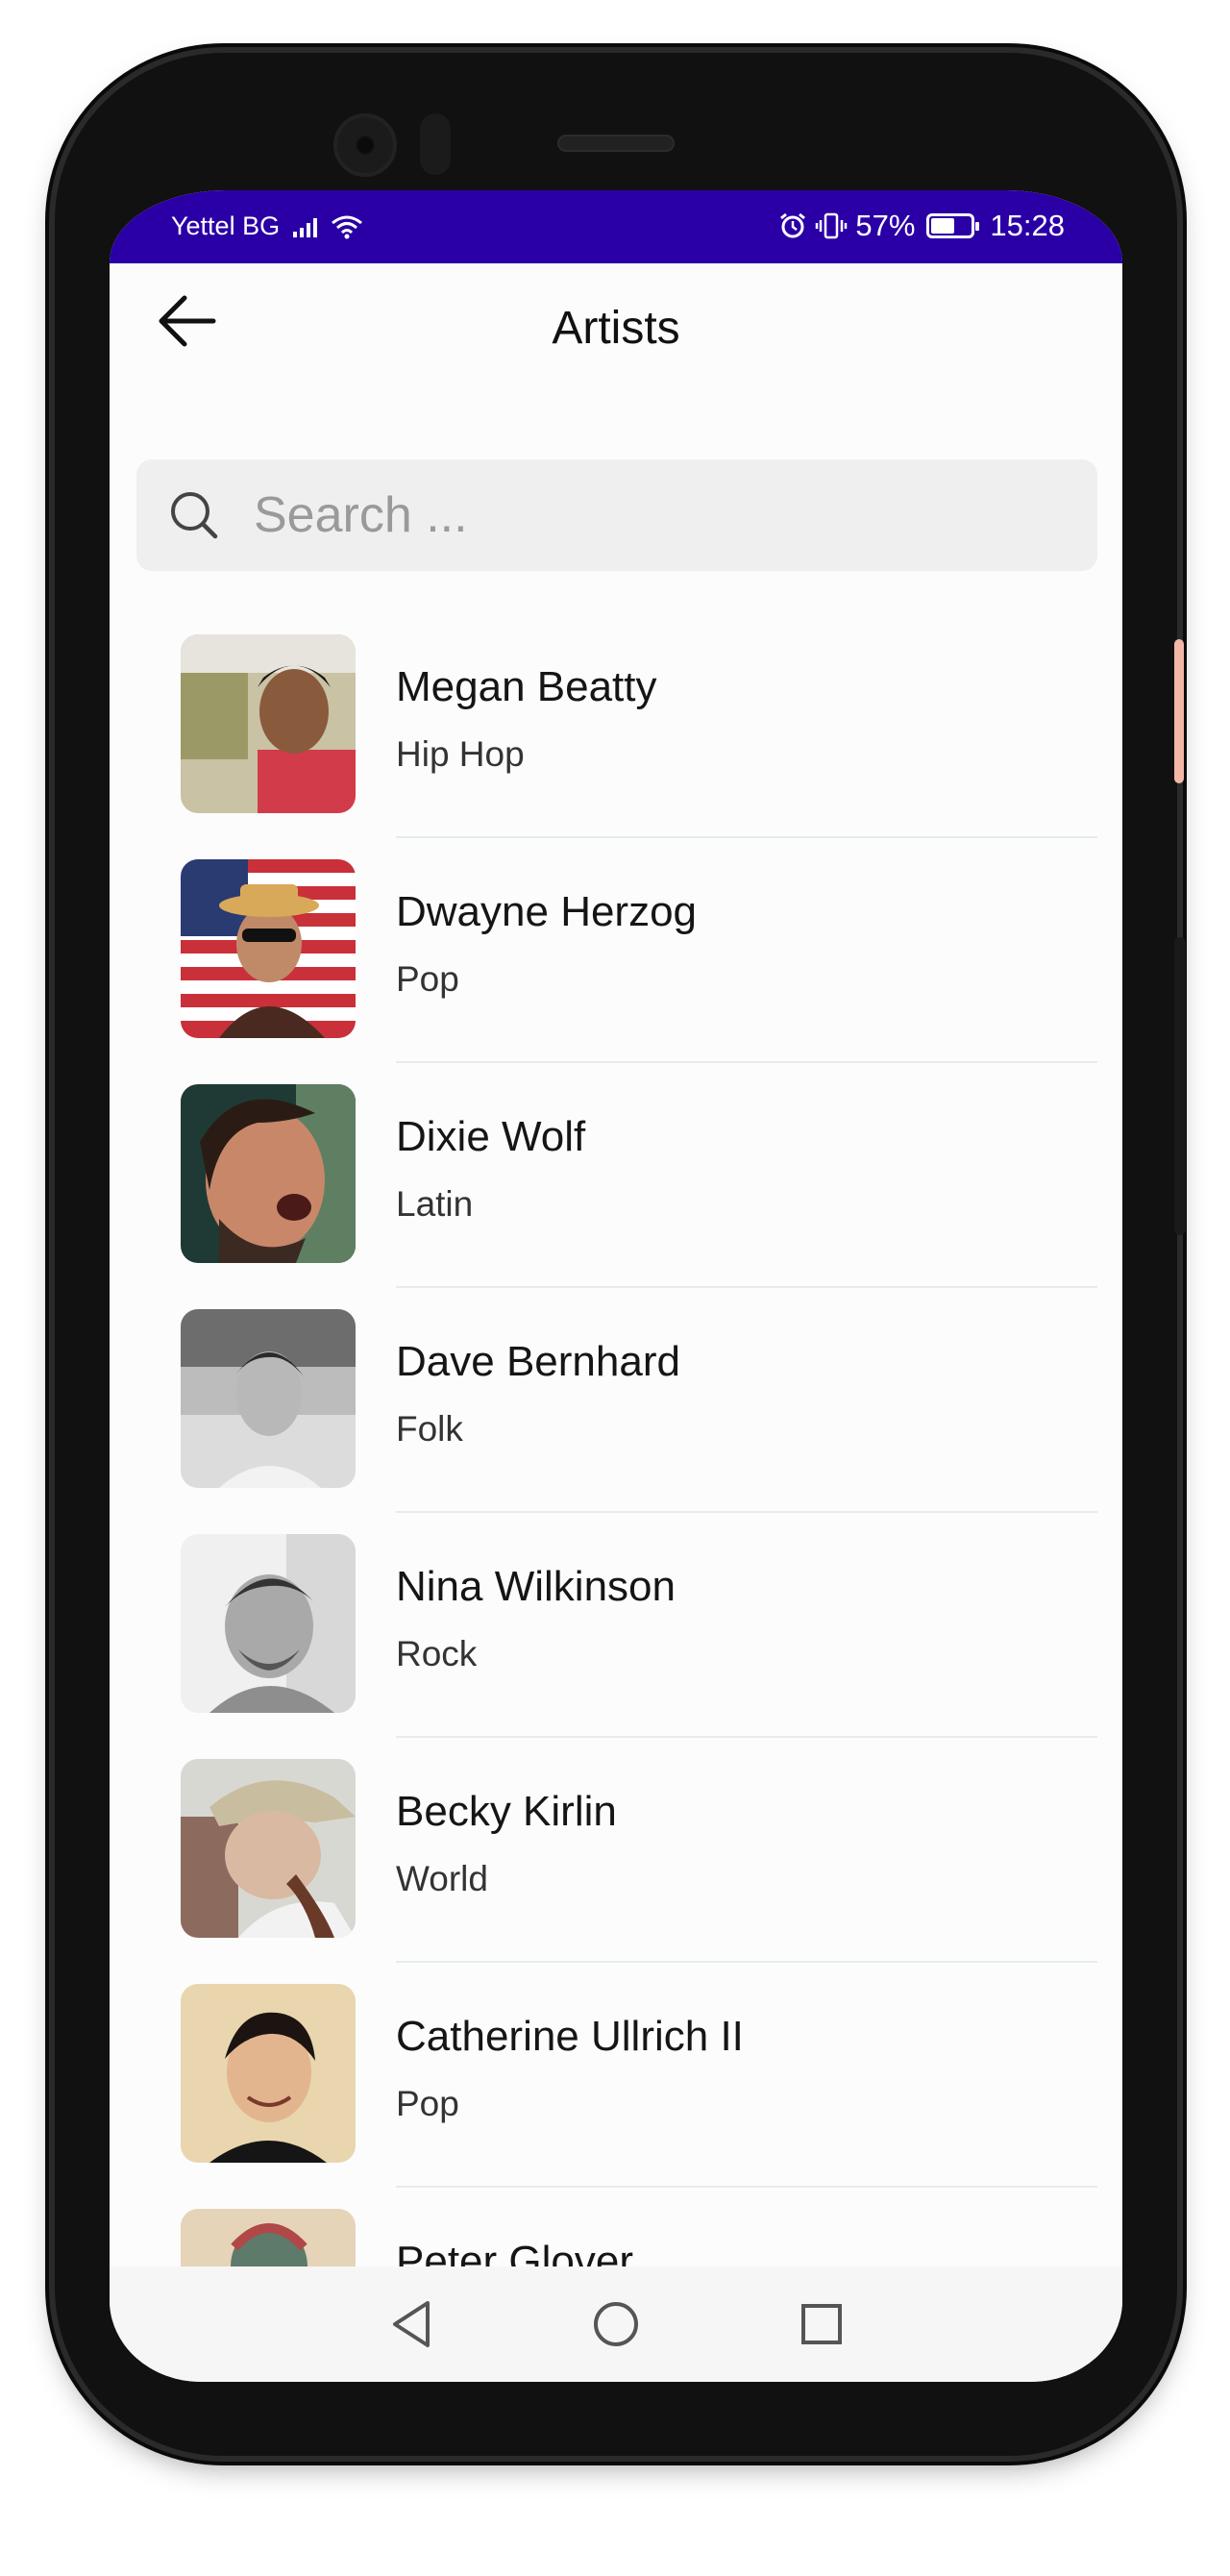  I want to click on app-bar: Artists, so click(616, 321).